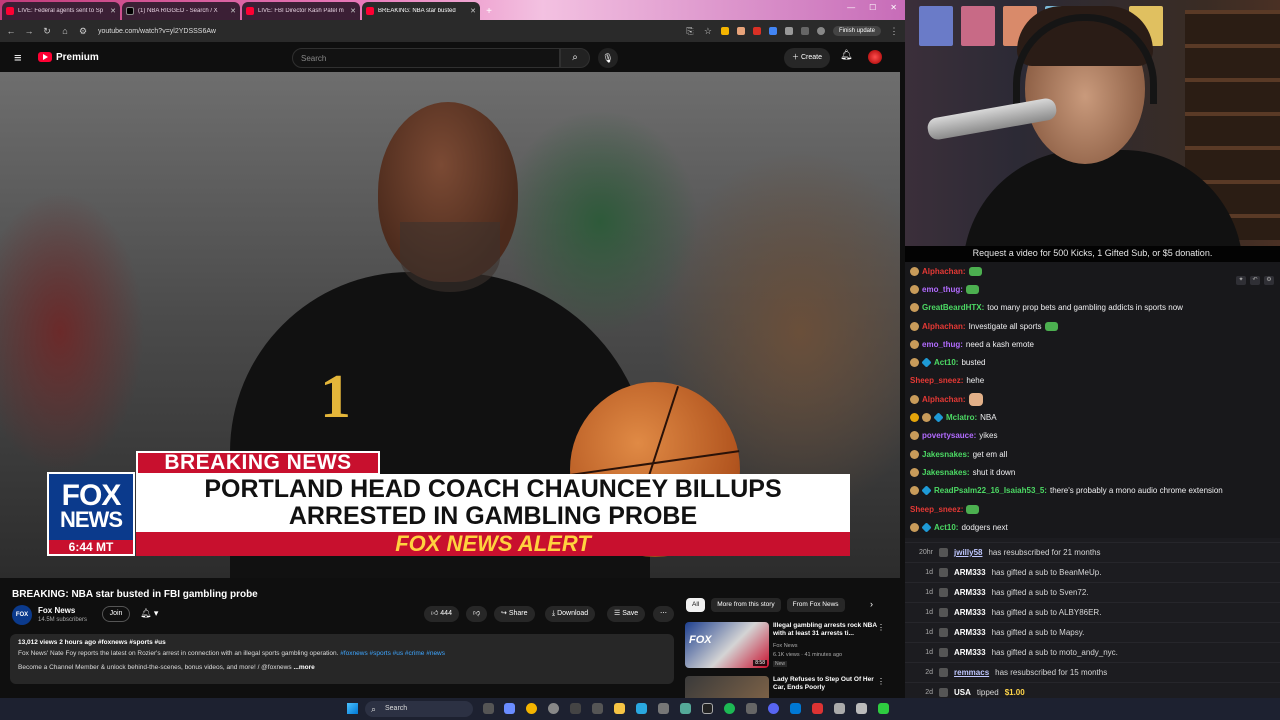  What do you see at coordinates (68, 57) in the screenshot?
I see `youtube-logo: Premium` at bounding box center [68, 57].